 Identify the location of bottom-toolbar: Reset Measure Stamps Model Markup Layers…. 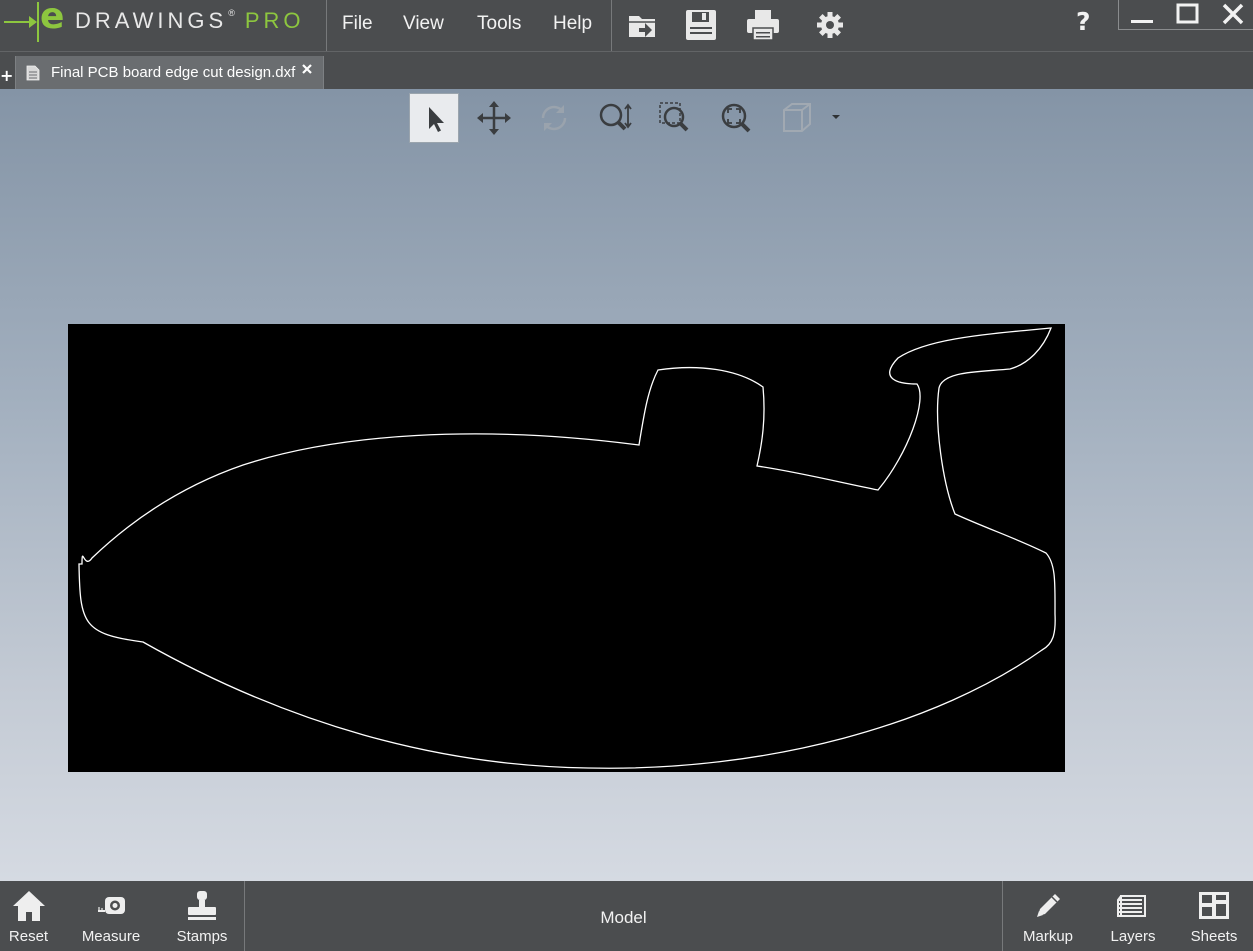
(626, 916).